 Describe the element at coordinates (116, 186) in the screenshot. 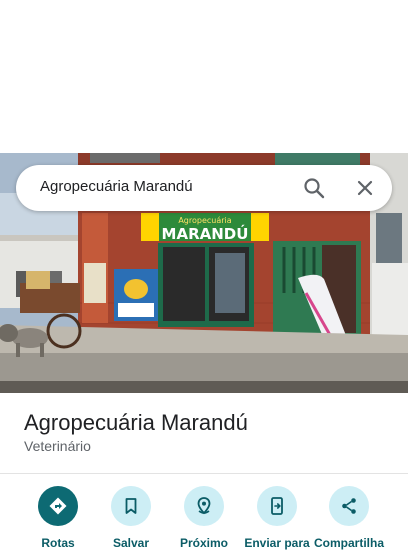

I see `search-input: Agropecuária Marandú` at that location.